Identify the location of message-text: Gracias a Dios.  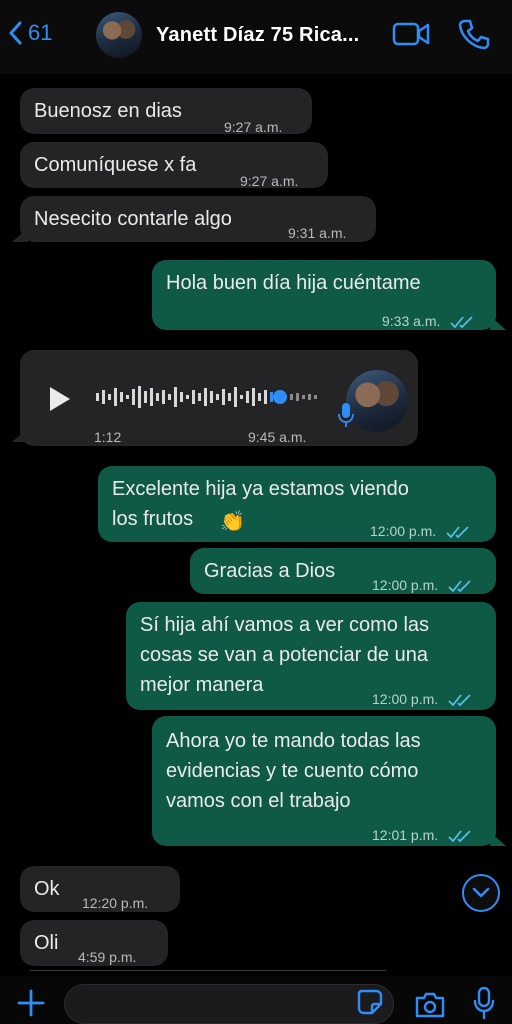
(270, 571).